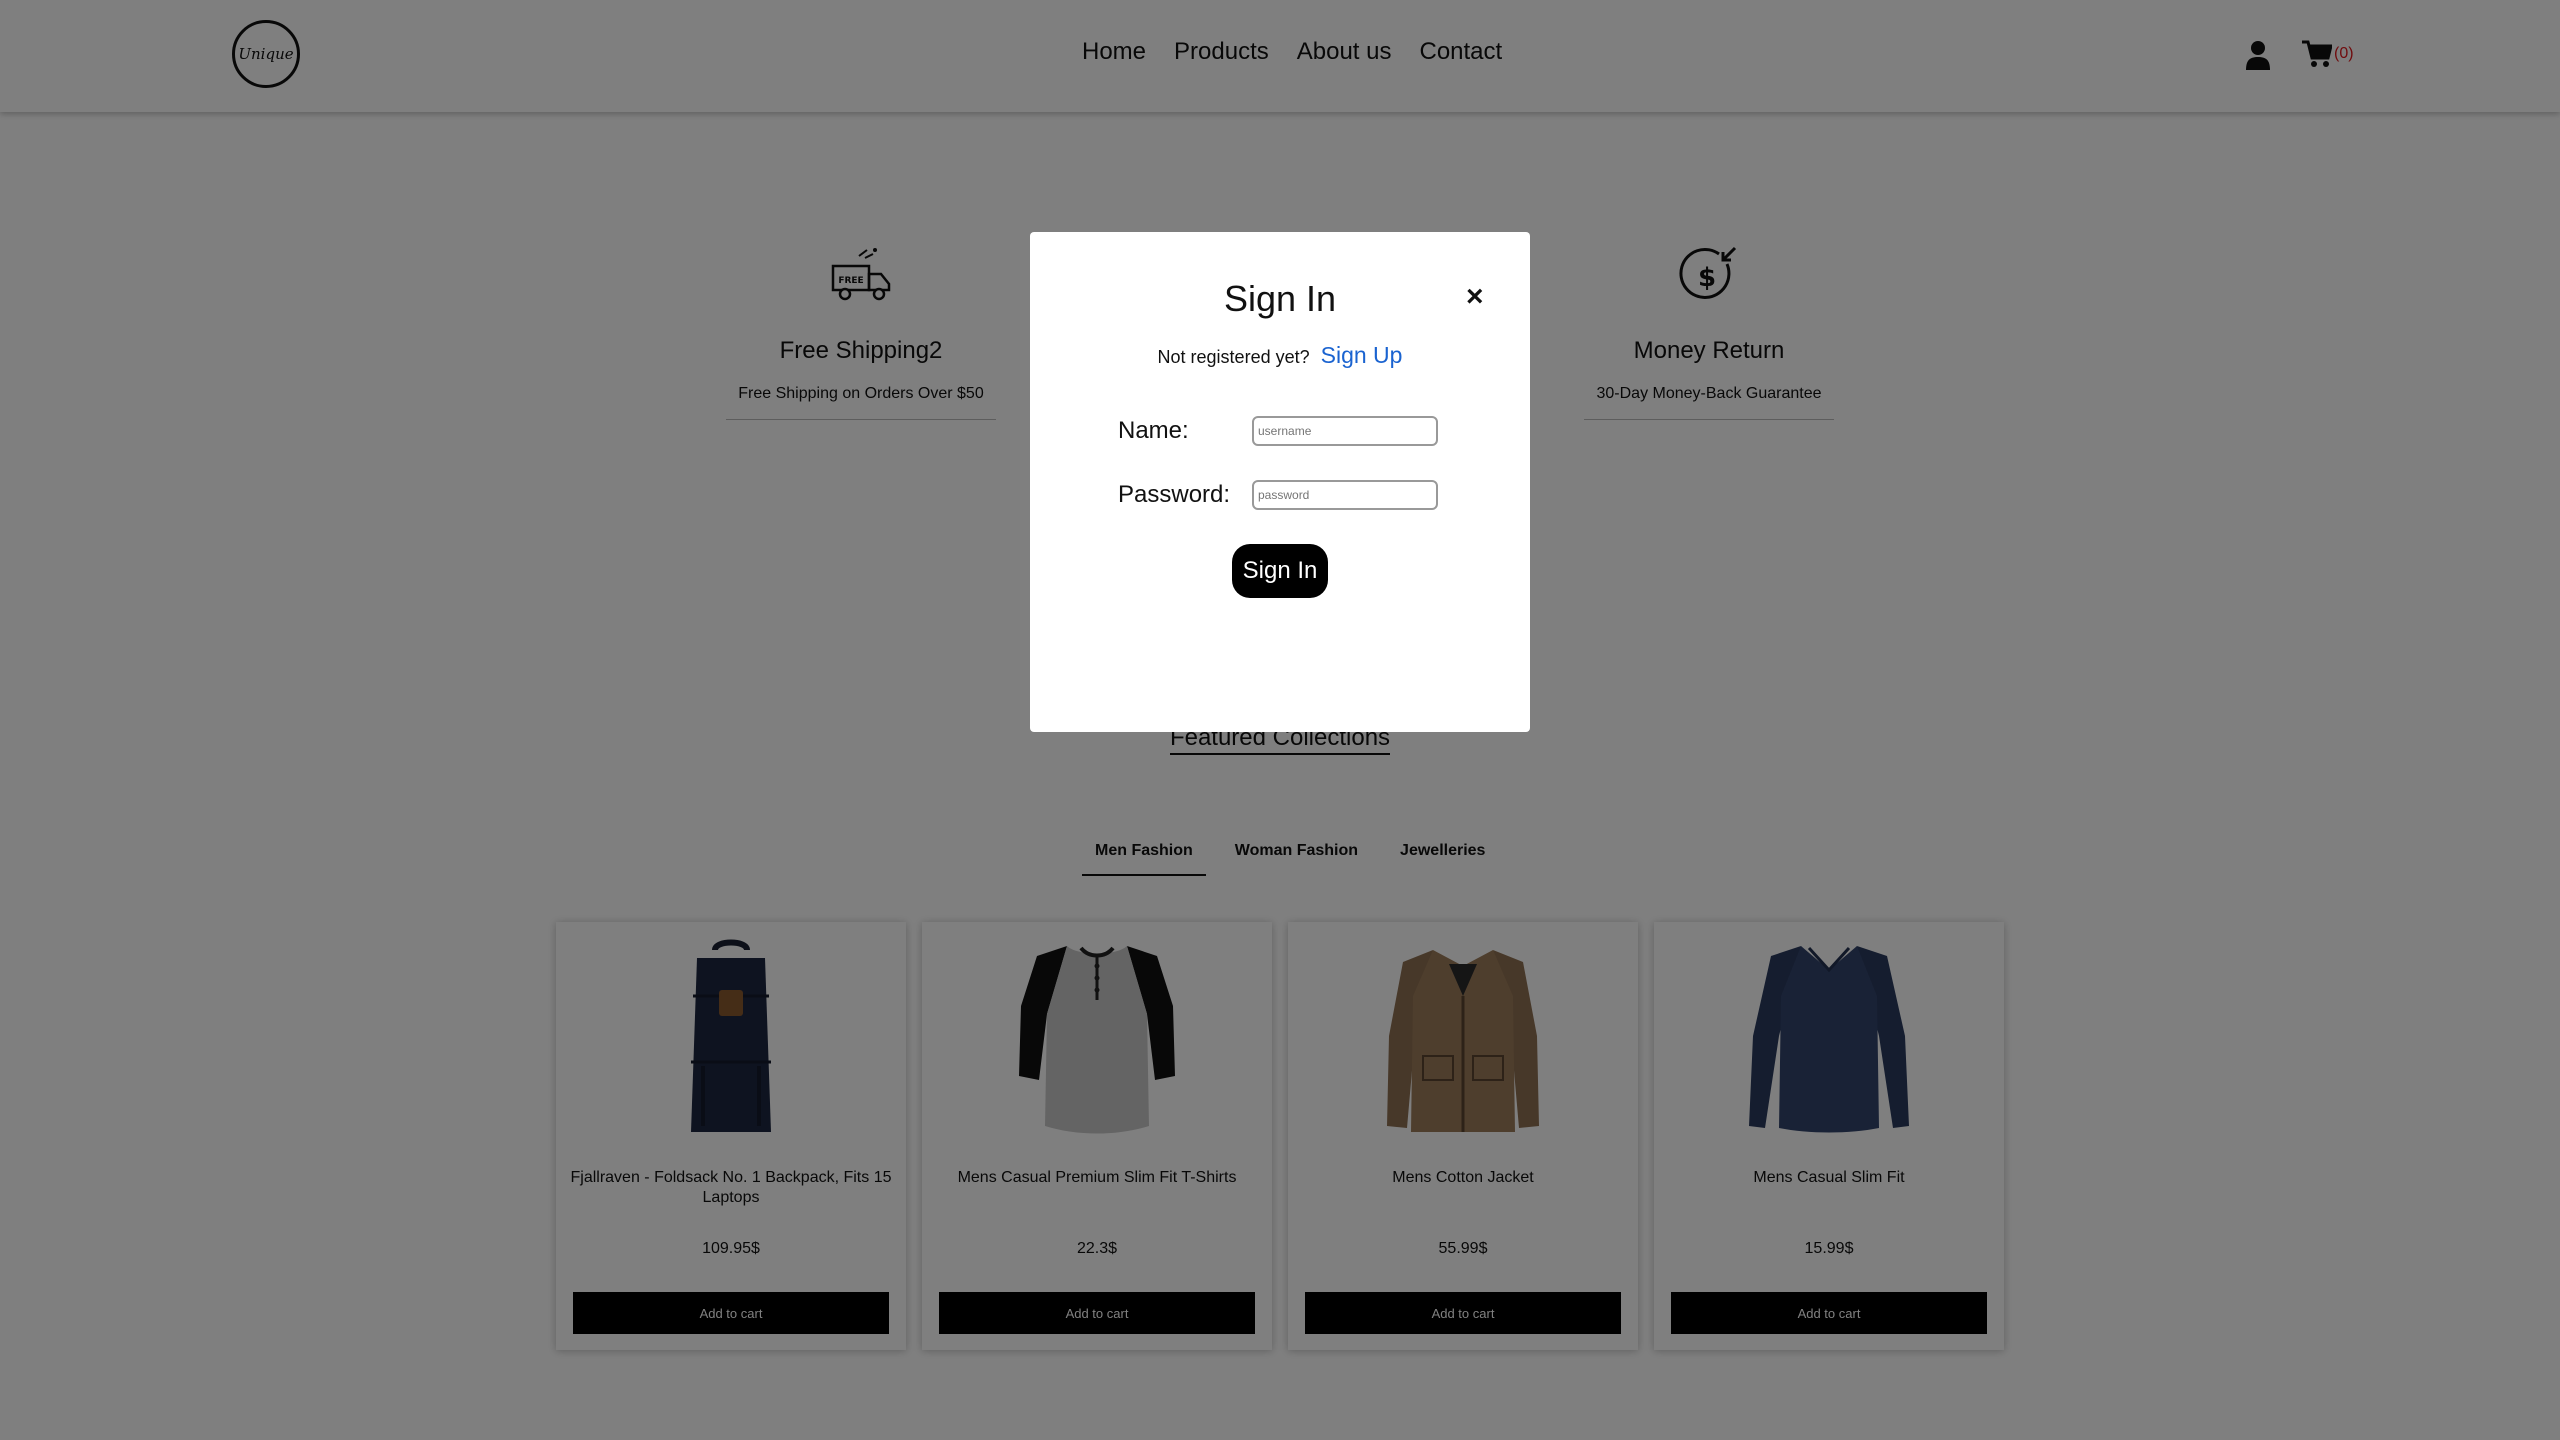 Image resolution: width=2560 pixels, height=1440 pixels. Describe the element at coordinates (1153, 430) in the screenshot. I see `name-label: Name:` at that location.